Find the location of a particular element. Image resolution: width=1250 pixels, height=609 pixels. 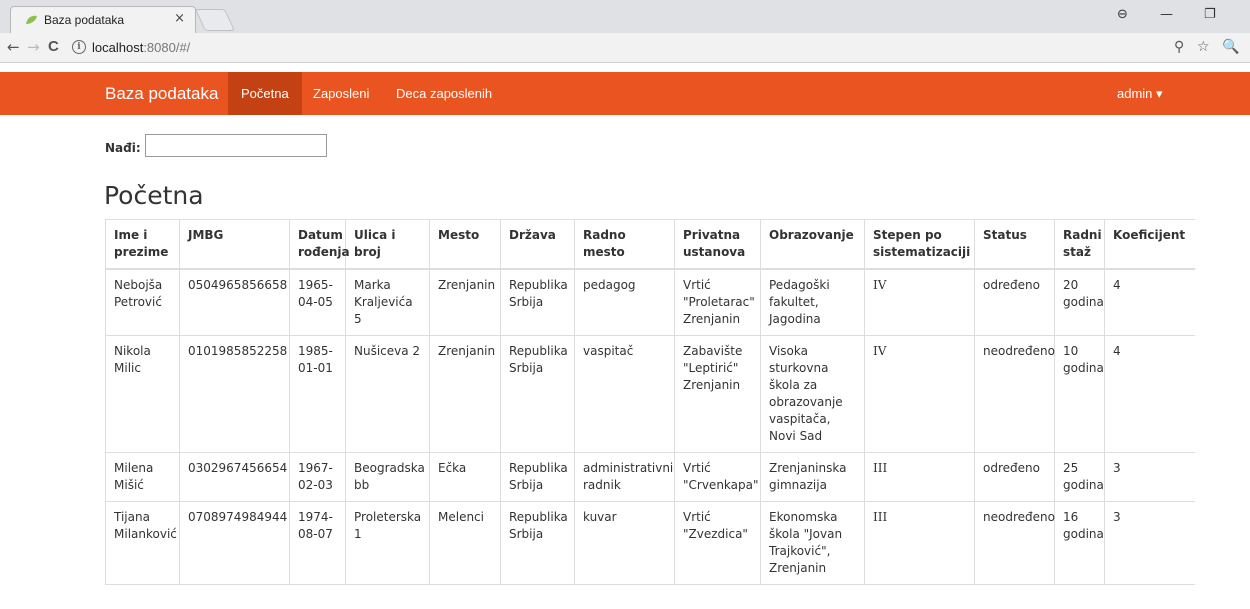

table-cell: Vrtić "Zvezdica" is located at coordinates (717, 543).